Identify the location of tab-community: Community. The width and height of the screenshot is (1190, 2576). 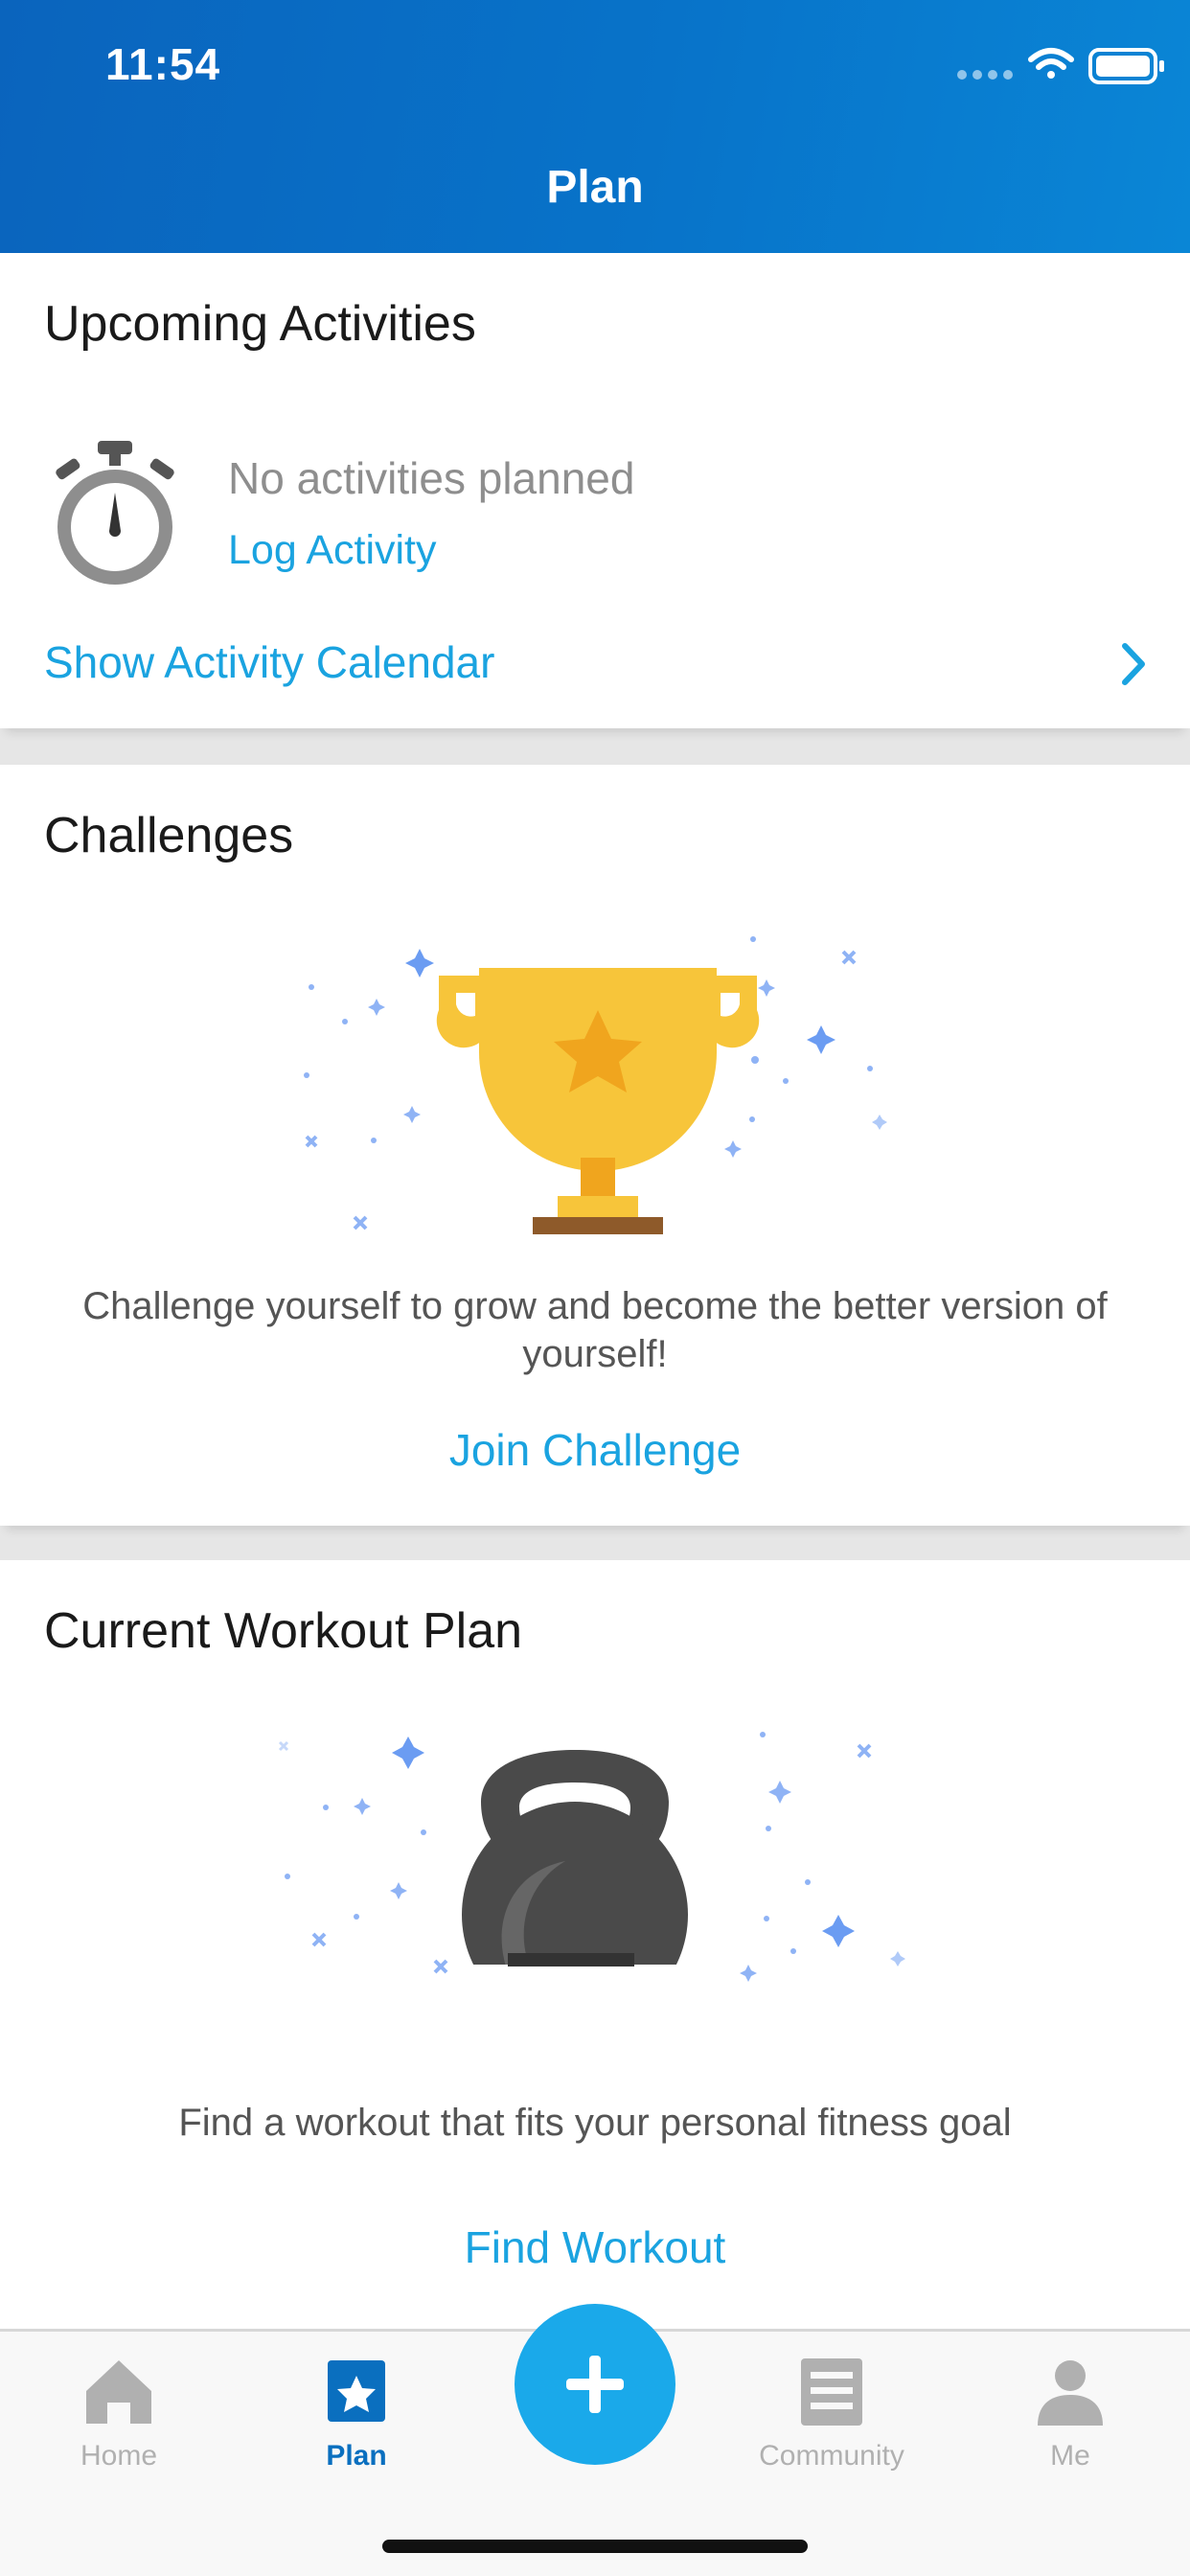
(832, 2412).